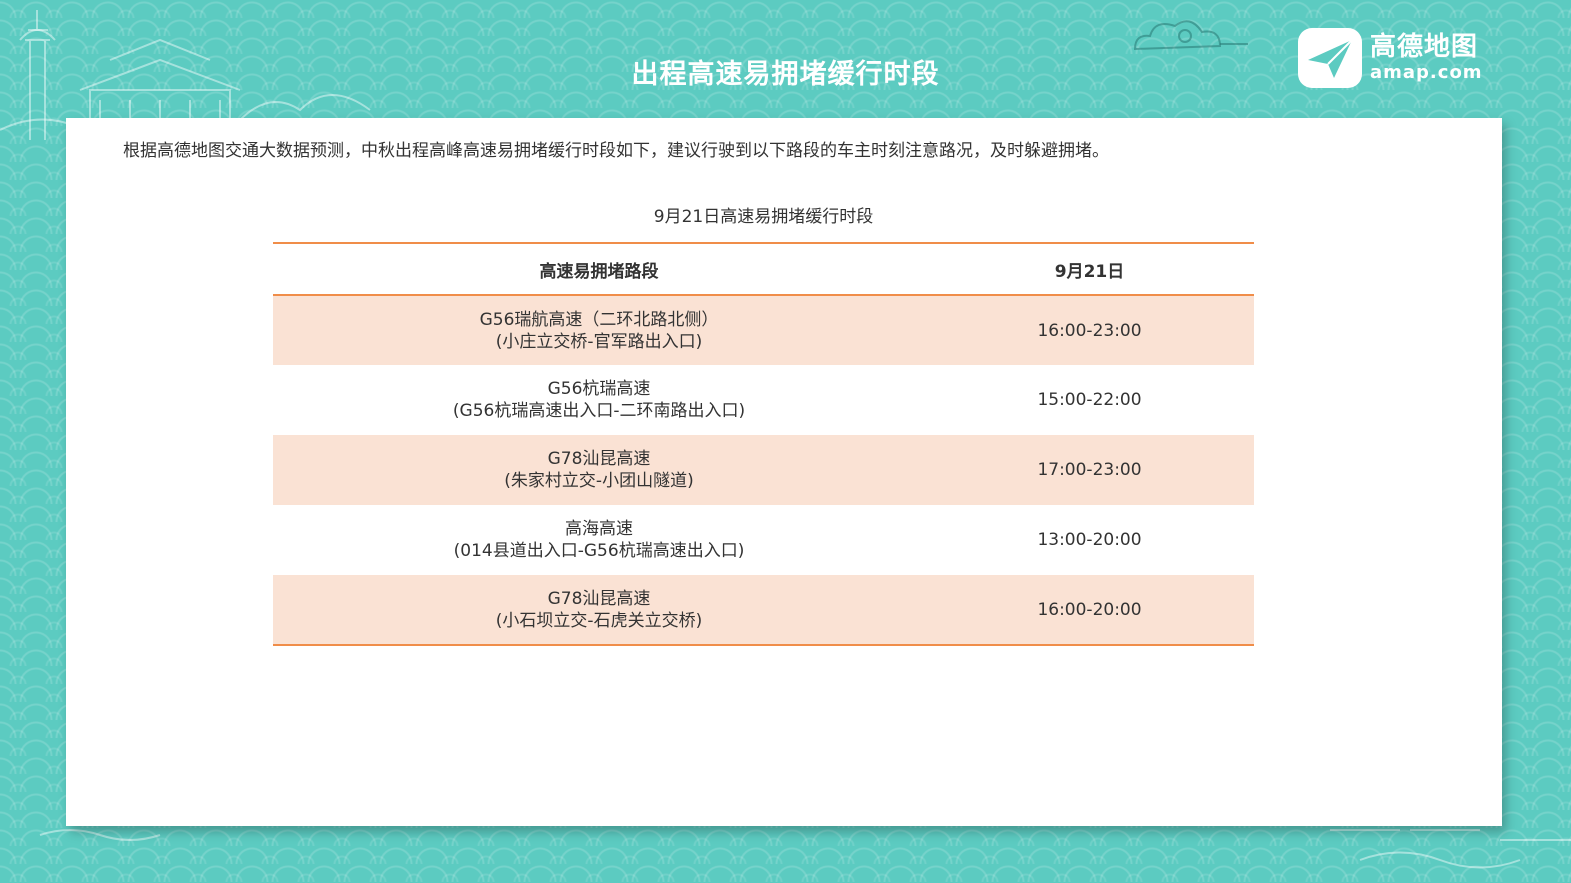  Describe the element at coordinates (1089, 540) in the screenshot. I see `time-cell: 13:00-20:00` at that location.